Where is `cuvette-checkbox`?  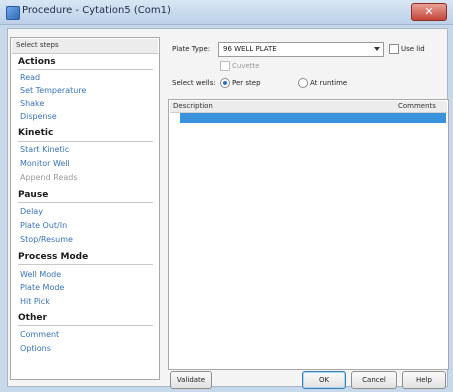
cuvette-checkbox is located at coordinates (225, 66).